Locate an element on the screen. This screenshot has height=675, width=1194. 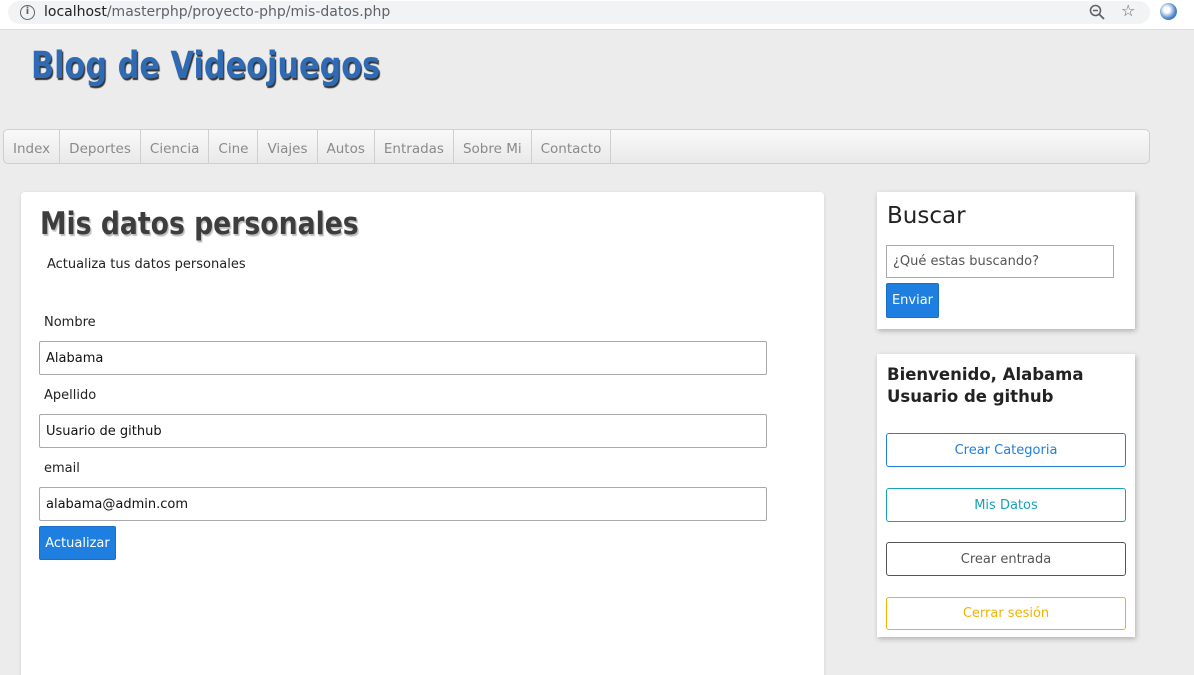
welcome-text: Bienvenido, Alabama Usuario de github is located at coordinates (985, 385).